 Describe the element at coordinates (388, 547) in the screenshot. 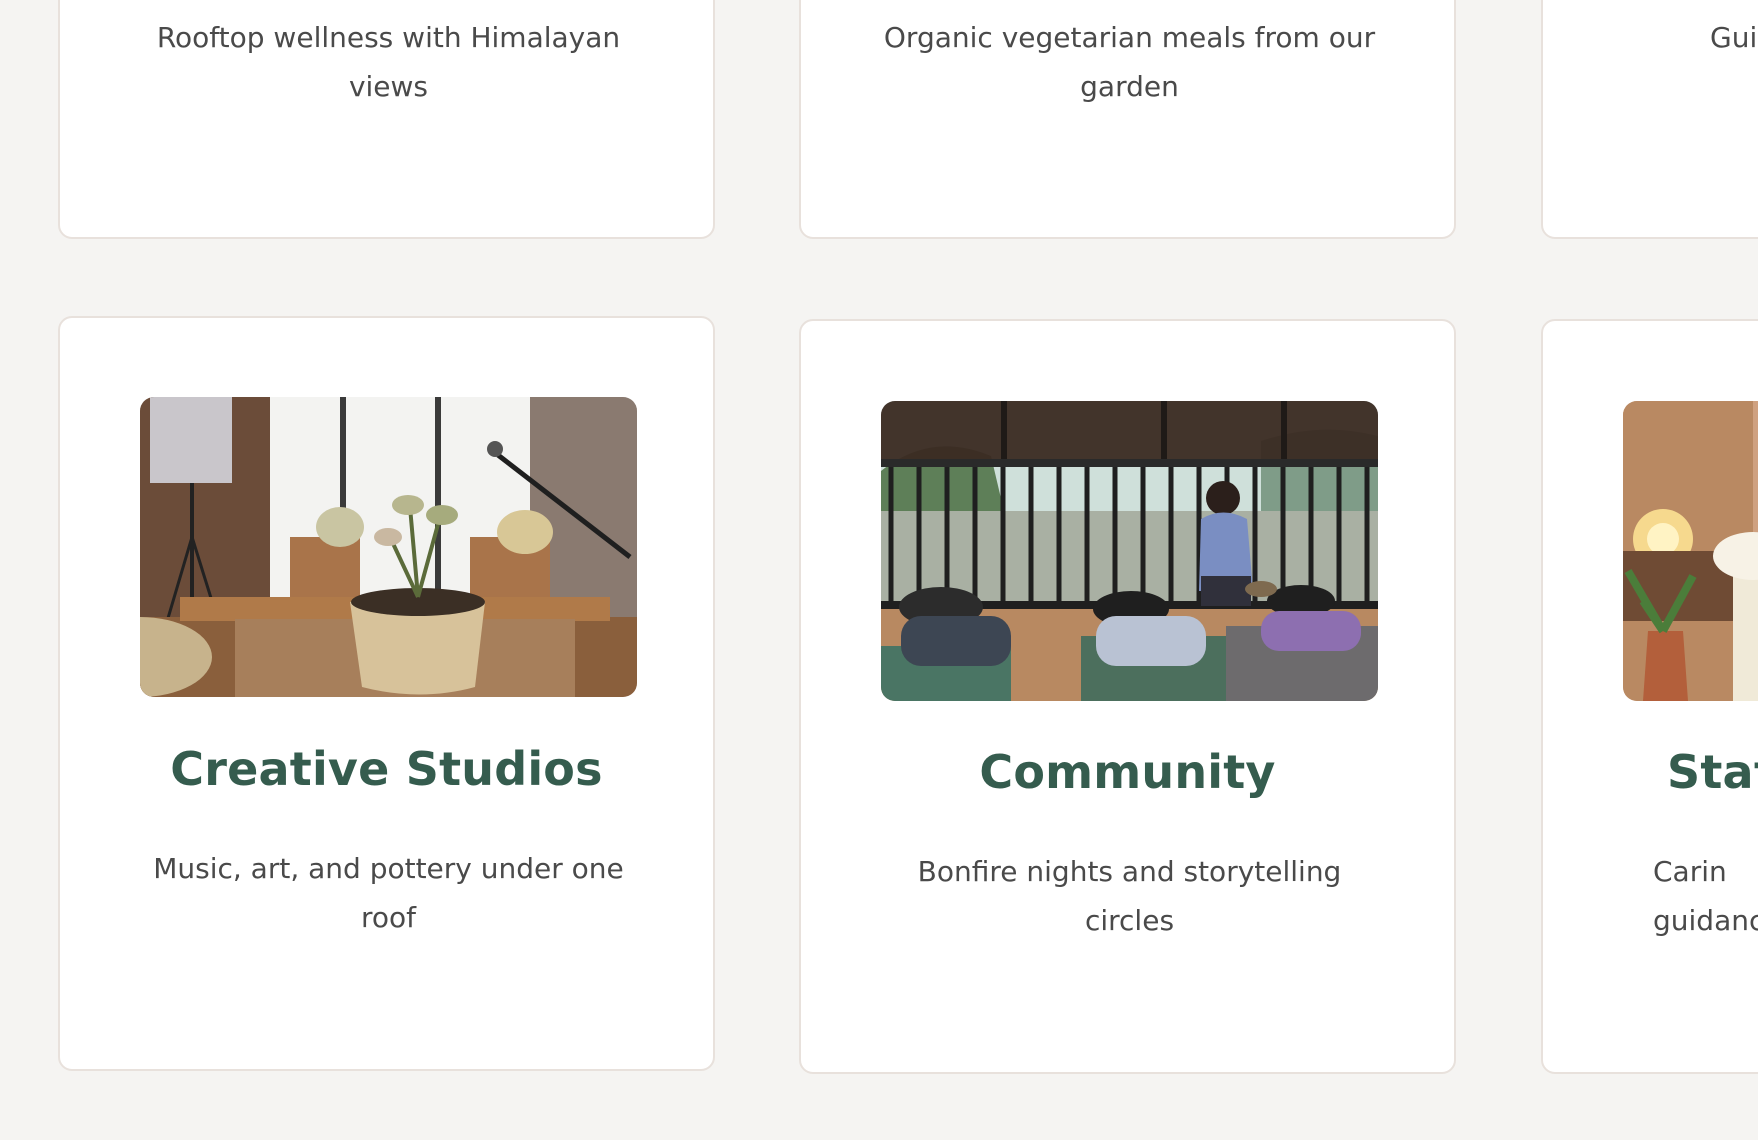

I see `studio-photo` at that location.